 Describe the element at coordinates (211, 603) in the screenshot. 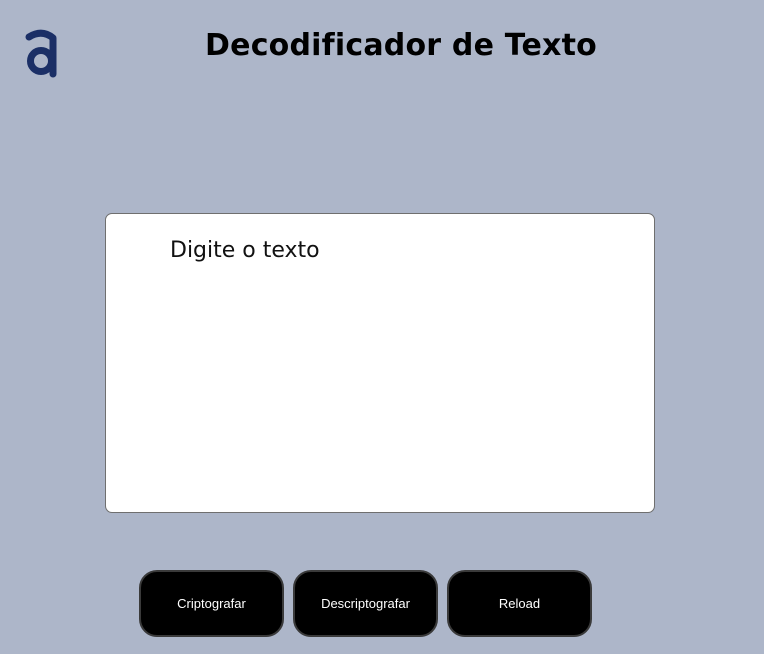

I see `encrypt-button: Criptografar` at that location.